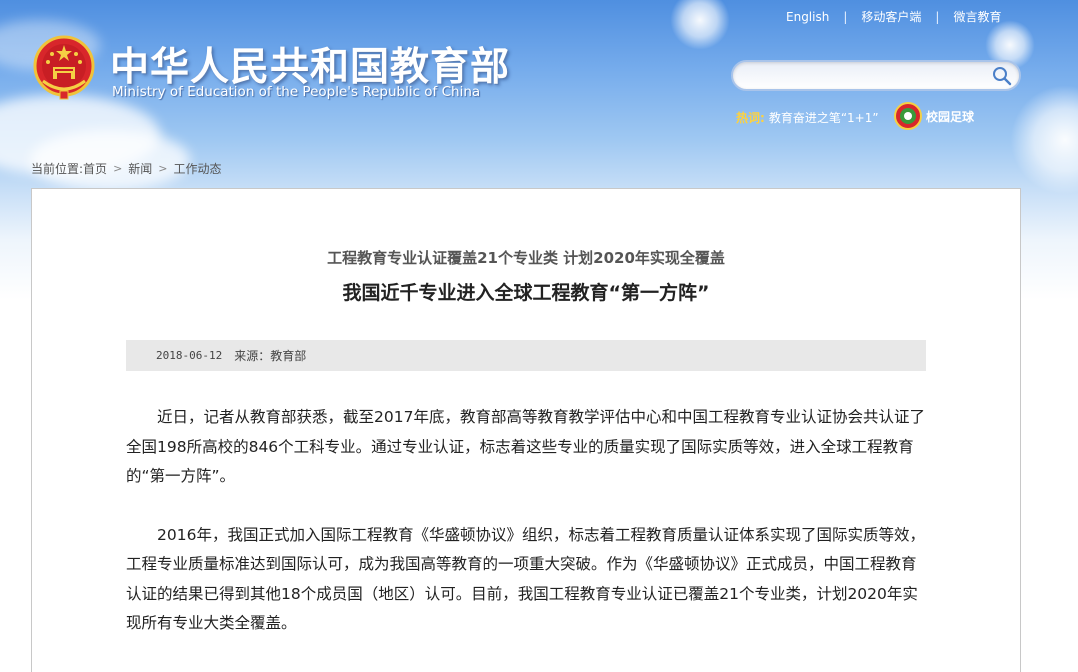 Image resolution: width=1078 pixels, height=672 pixels. I want to click on search-icon, so click(1002, 76).